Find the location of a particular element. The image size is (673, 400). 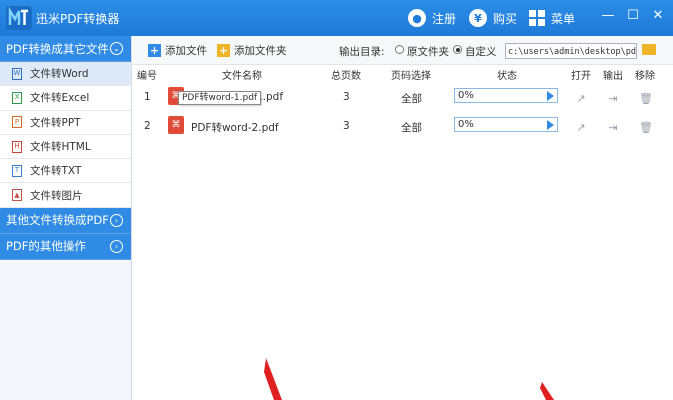

sidebar-item-word: W 文件转Word is located at coordinates (65, 74).